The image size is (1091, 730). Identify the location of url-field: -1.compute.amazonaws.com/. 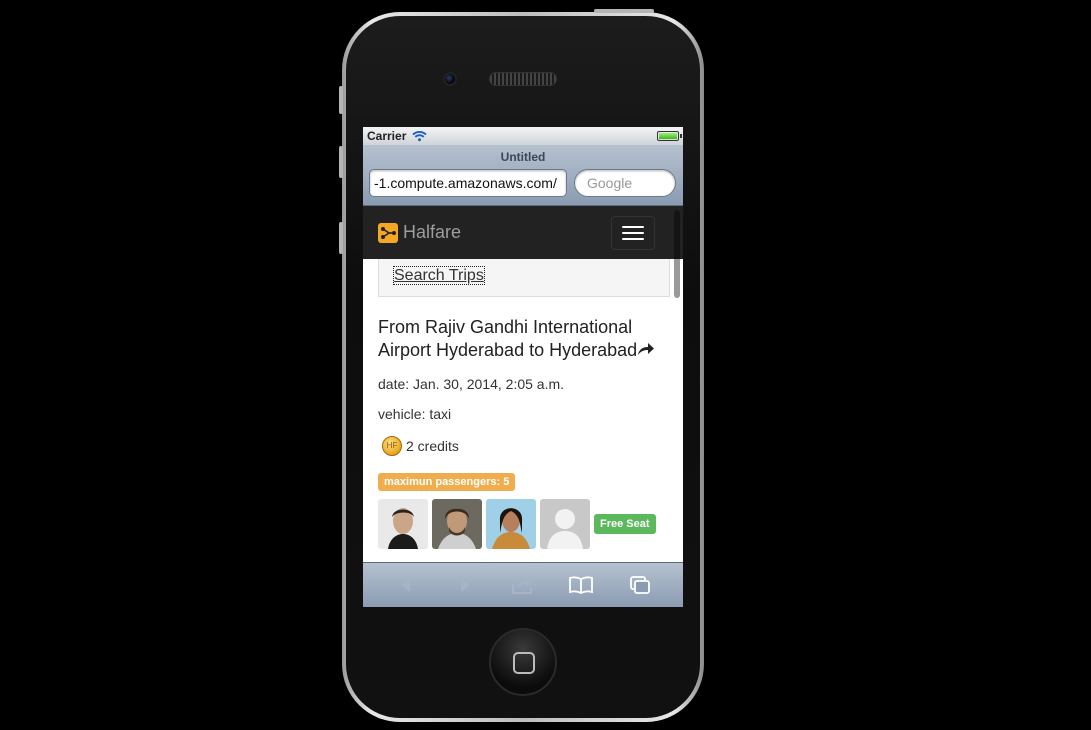
(468, 183).